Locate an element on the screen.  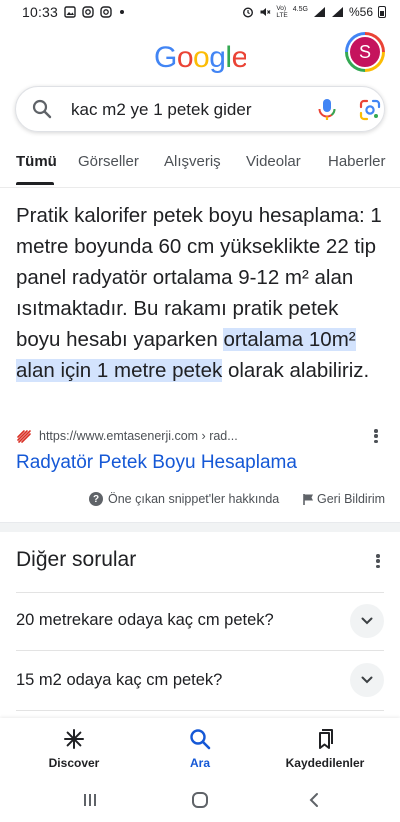
gallery-notification-icon is located at coordinates (70, 12).